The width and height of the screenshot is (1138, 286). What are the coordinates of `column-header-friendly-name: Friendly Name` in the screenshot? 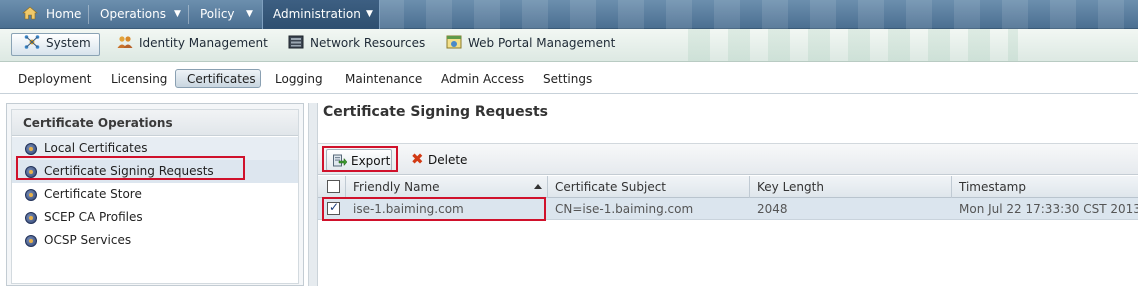 It's located at (396, 187).